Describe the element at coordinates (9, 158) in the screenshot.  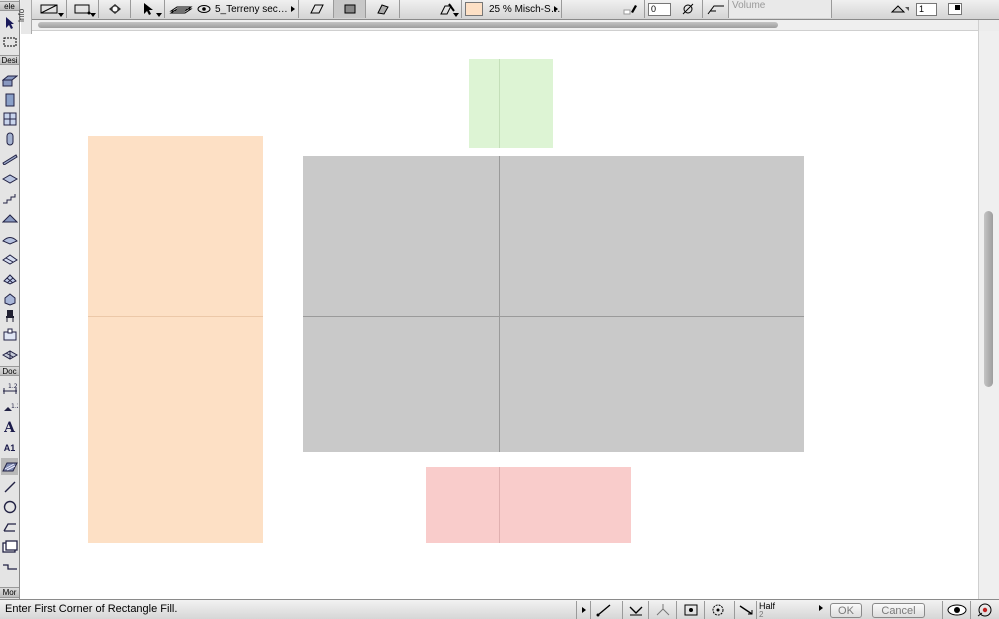
I see `beam-tool` at that location.